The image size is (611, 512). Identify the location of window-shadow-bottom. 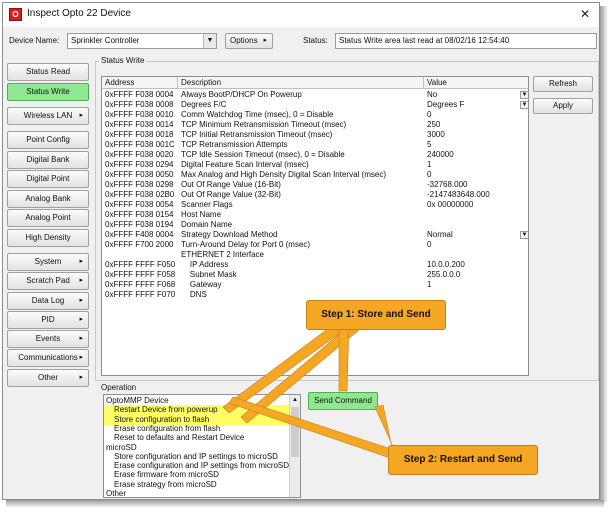
(305, 504).